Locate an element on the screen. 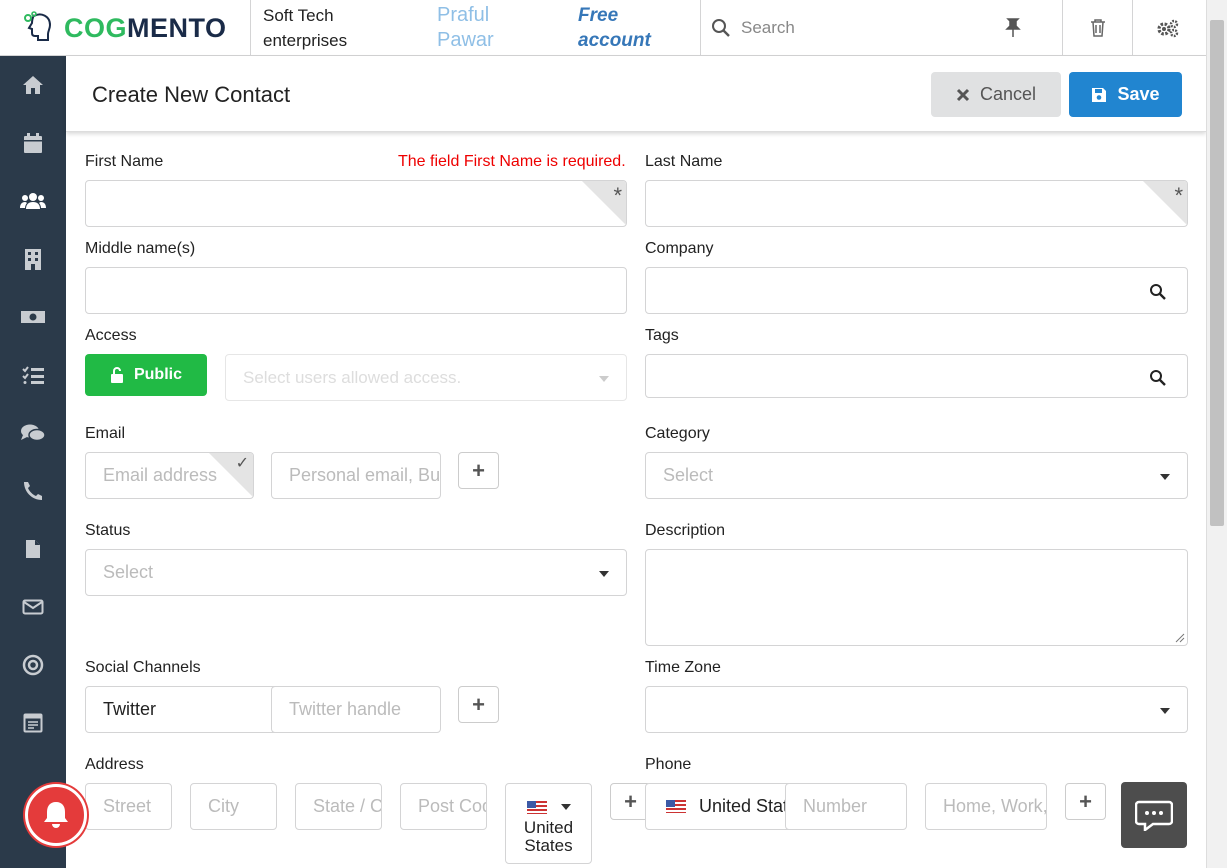  first-name-error: The field First Name is required. is located at coordinates (512, 161).